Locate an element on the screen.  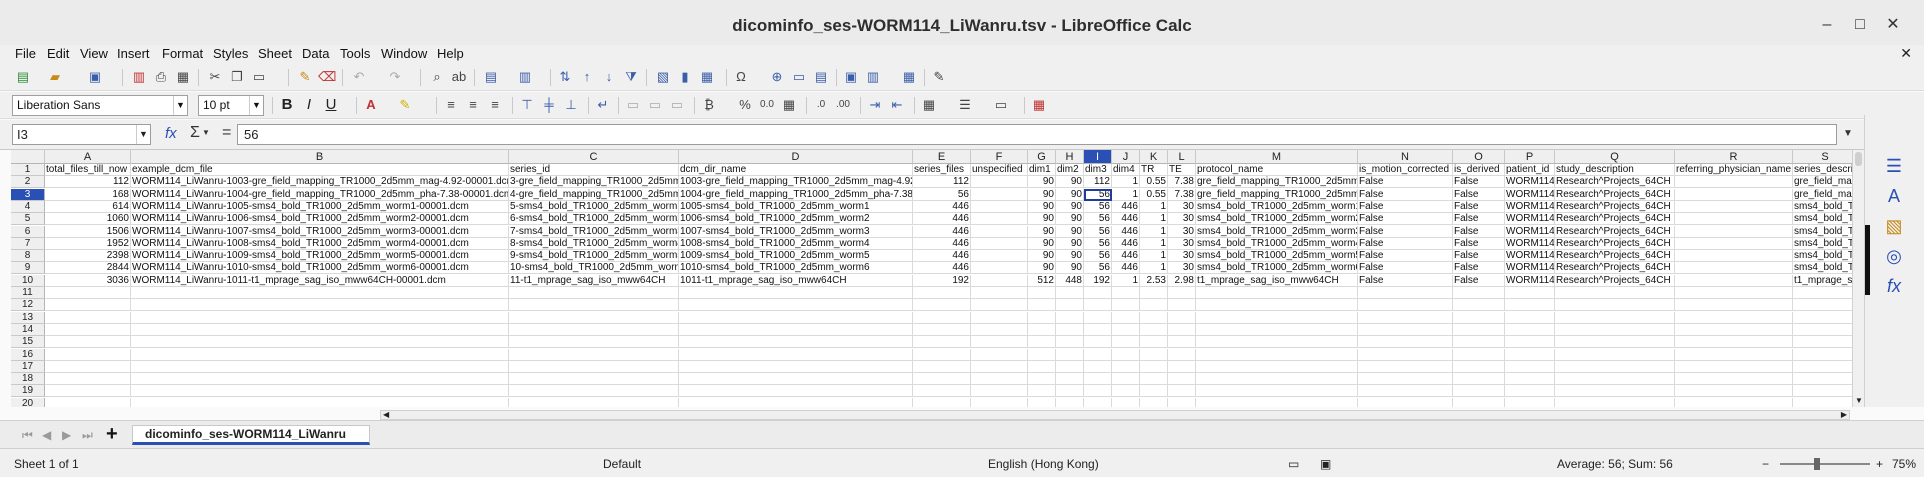
cell-E16 is located at coordinates (942, 354).